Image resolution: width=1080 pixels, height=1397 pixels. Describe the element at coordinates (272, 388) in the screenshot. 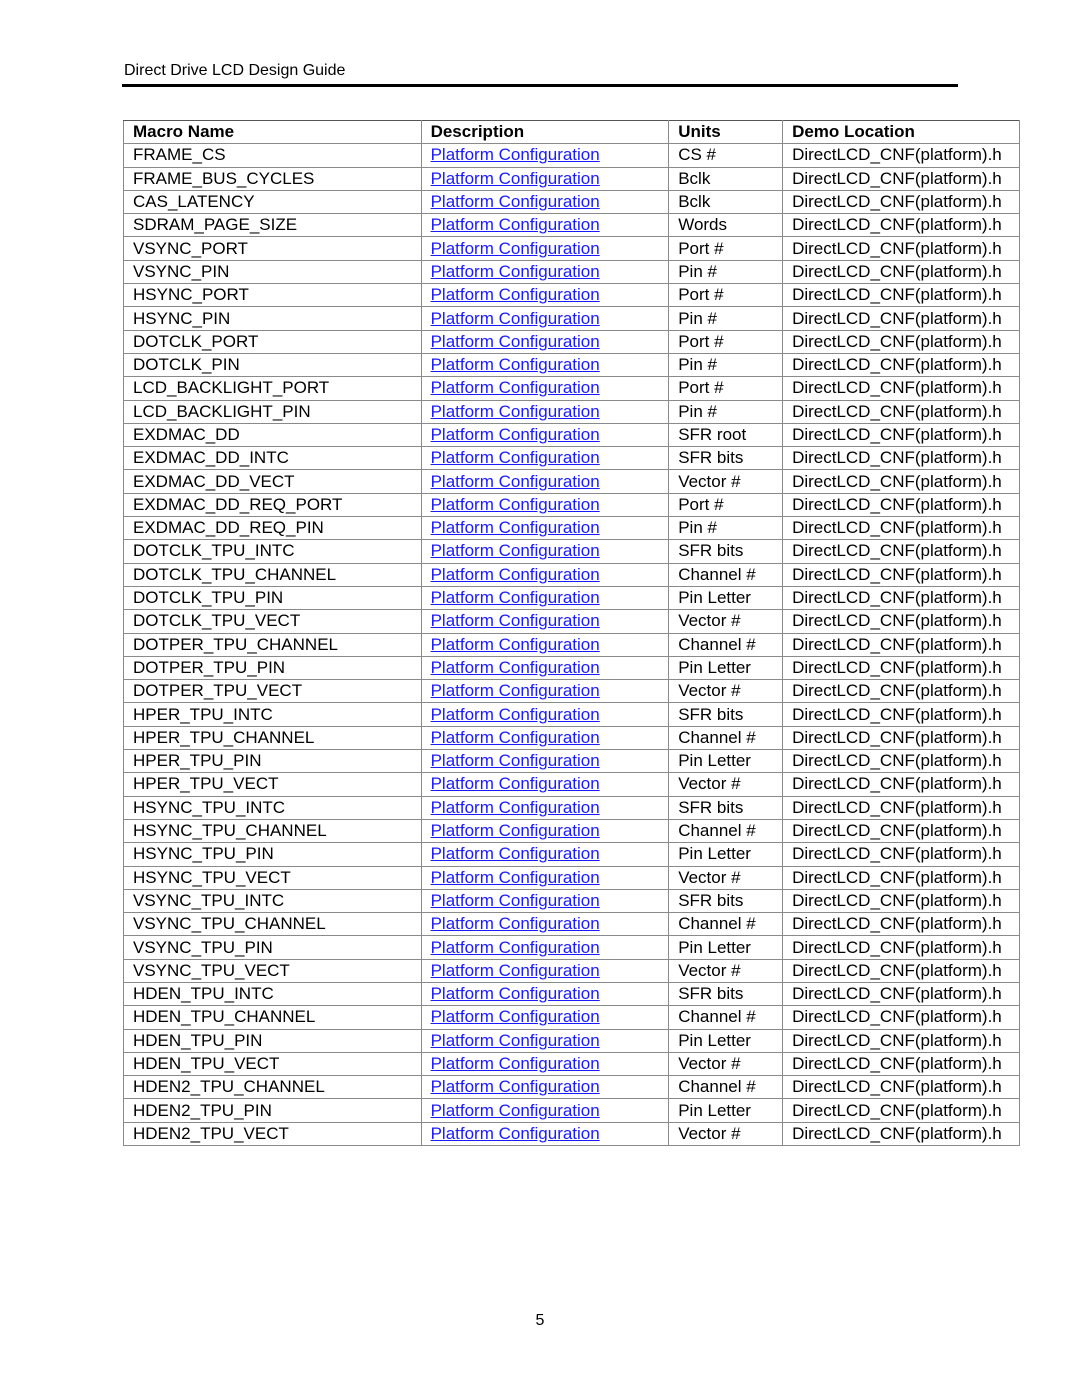

I see `macro-name-cell: LCD_BACKLIGHT_PORT` at that location.